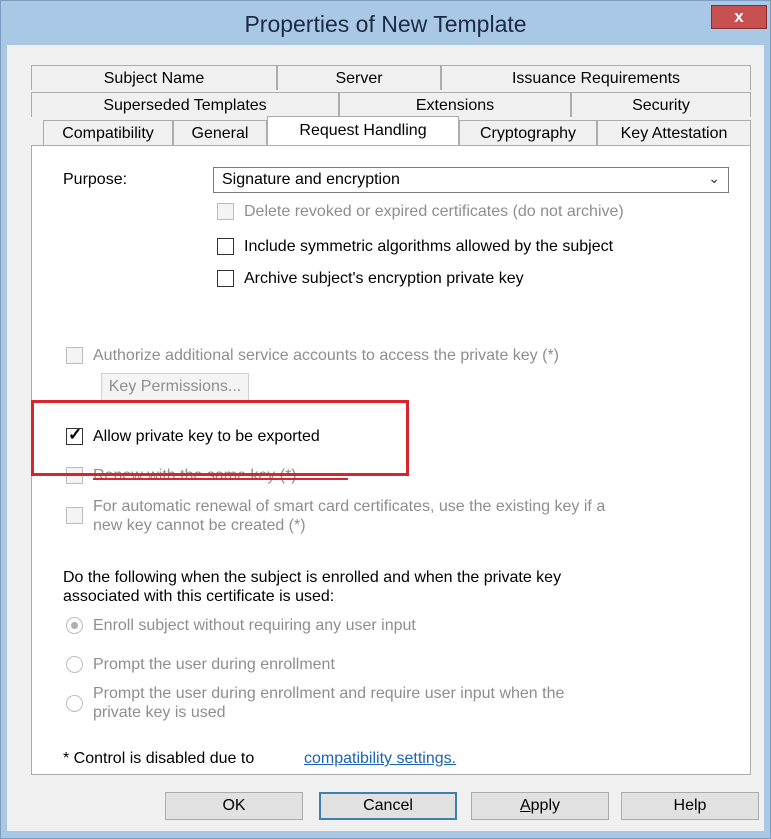 This screenshot has width=771, height=839. I want to click on help-button: Help, so click(690, 806).